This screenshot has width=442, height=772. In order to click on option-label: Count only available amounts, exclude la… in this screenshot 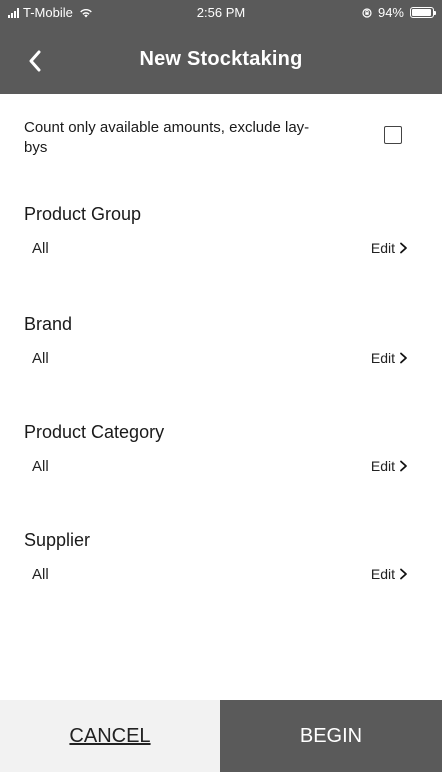, I will do `click(167, 137)`.